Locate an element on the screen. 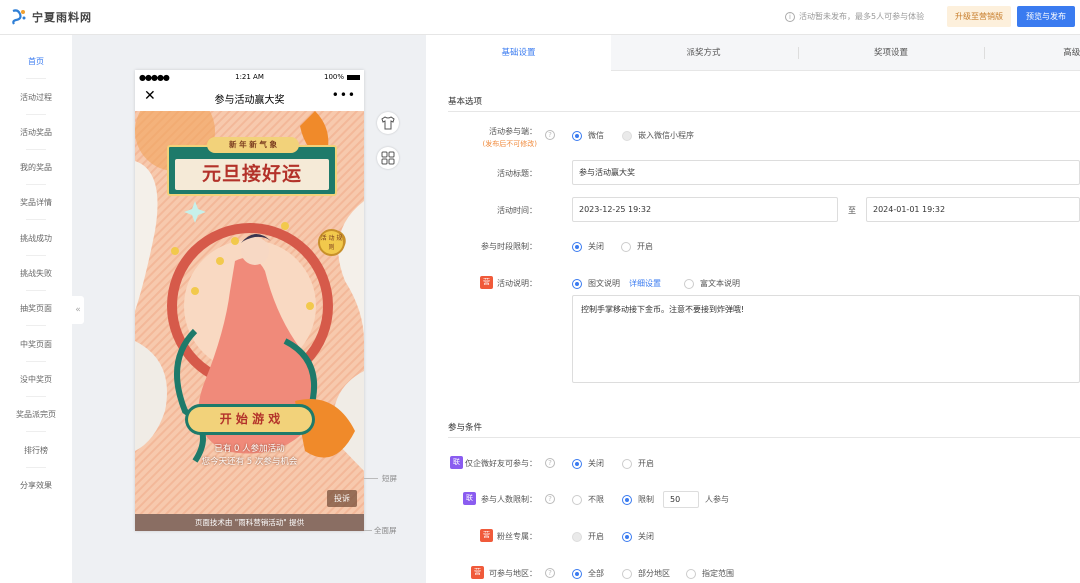  sidebar-item-my-prizes: 我的奖品 is located at coordinates (36, 167).